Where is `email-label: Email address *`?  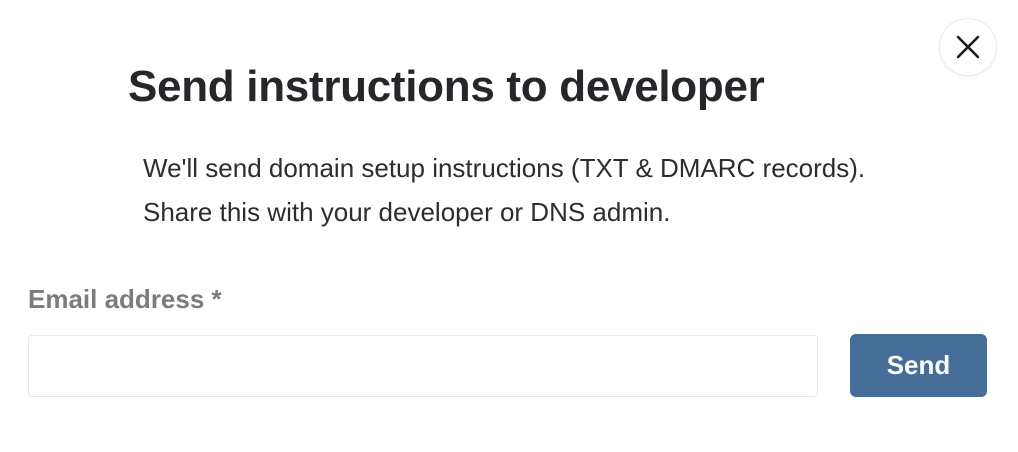 email-label: Email address * is located at coordinates (125, 299).